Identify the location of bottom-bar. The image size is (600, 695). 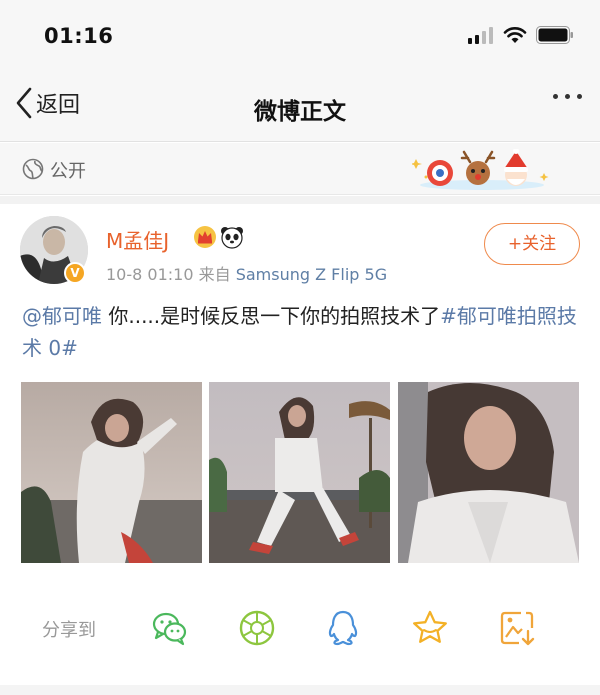
(300, 690).